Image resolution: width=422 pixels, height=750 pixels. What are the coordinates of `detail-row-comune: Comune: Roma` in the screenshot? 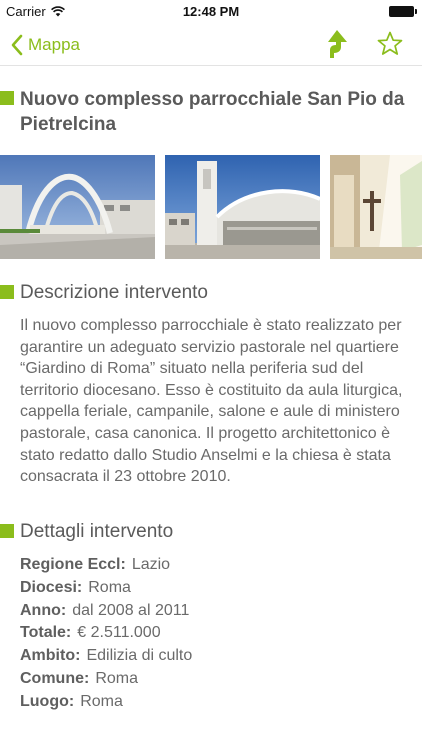 It's located at (106, 679).